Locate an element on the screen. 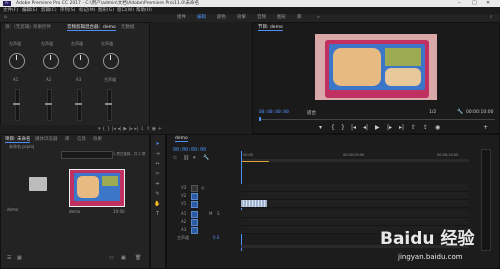 This screenshot has width=500, height=269. menu-file: 文件(F) is located at coordinates (10, 10).